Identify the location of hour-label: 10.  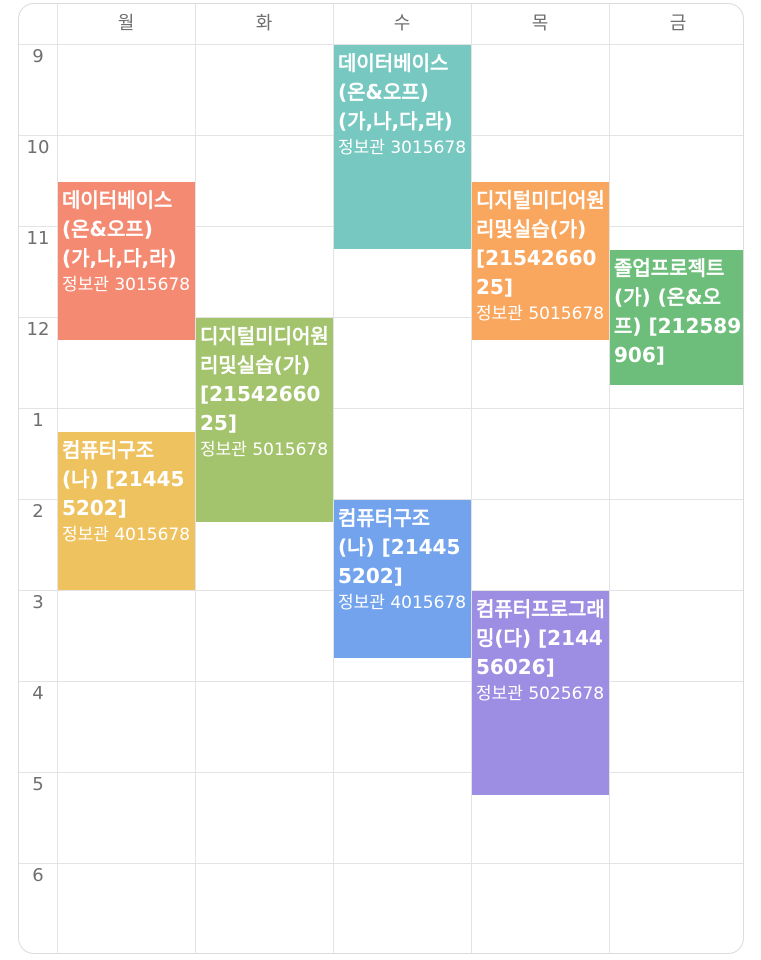
(38, 147).